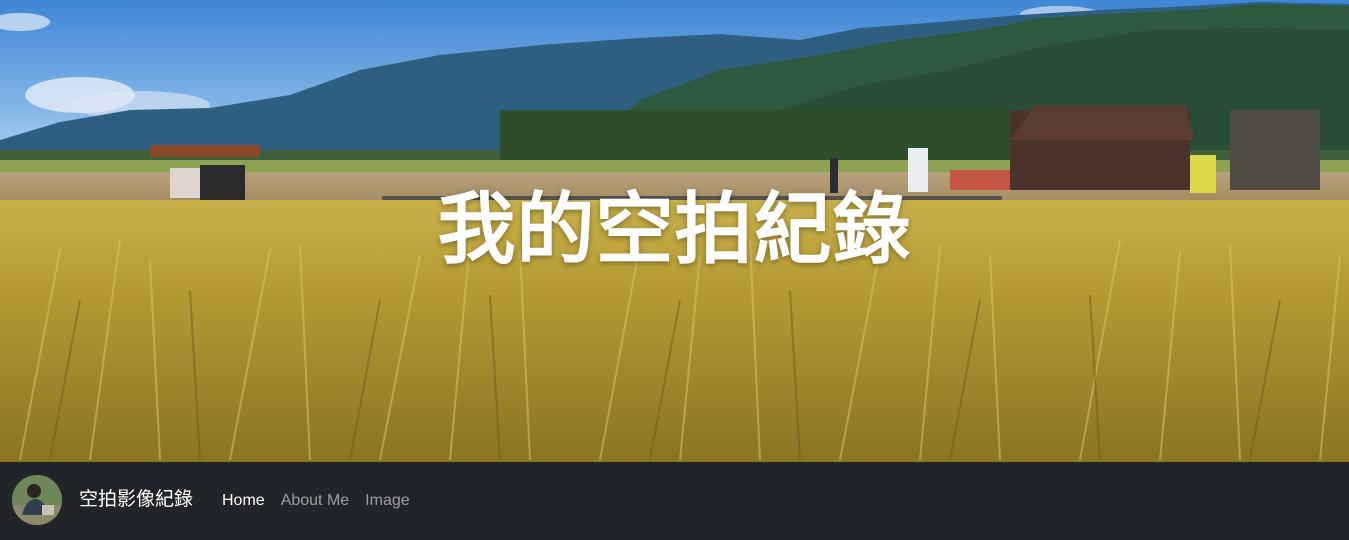 The image size is (1349, 540). I want to click on nav-link-home: Home, so click(243, 500).